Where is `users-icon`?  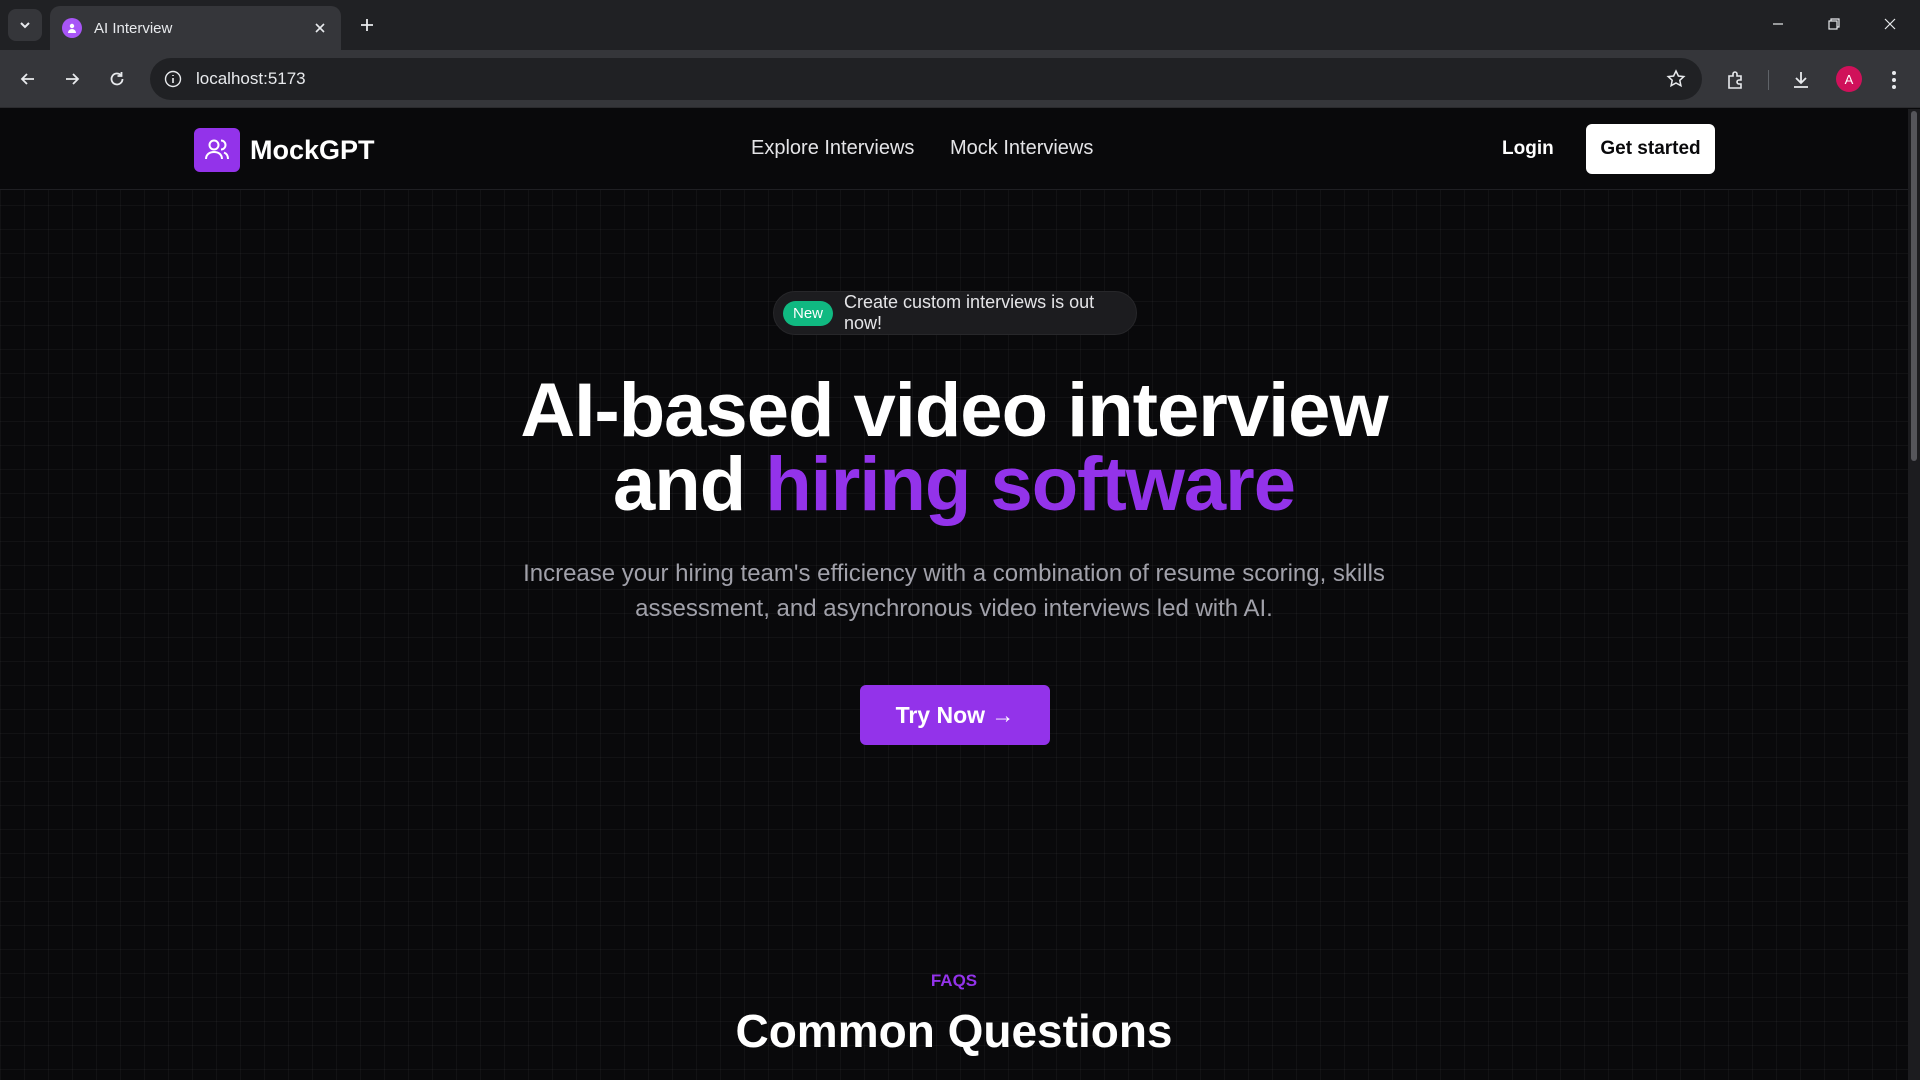
users-icon is located at coordinates (217, 150).